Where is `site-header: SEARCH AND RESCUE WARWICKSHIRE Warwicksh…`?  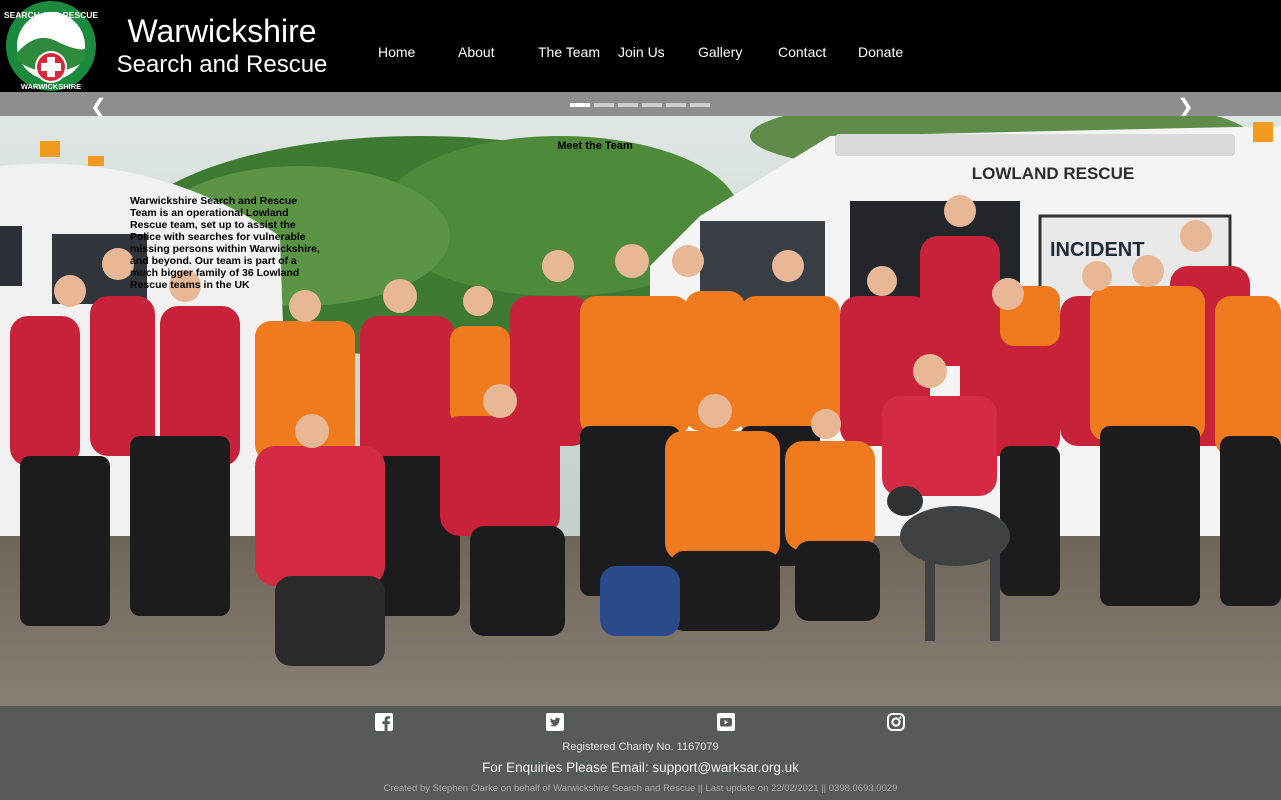 site-header: SEARCH AND RESCUE WARWICKSHIRE Warwicksh… is located at coordinates (640, 46).